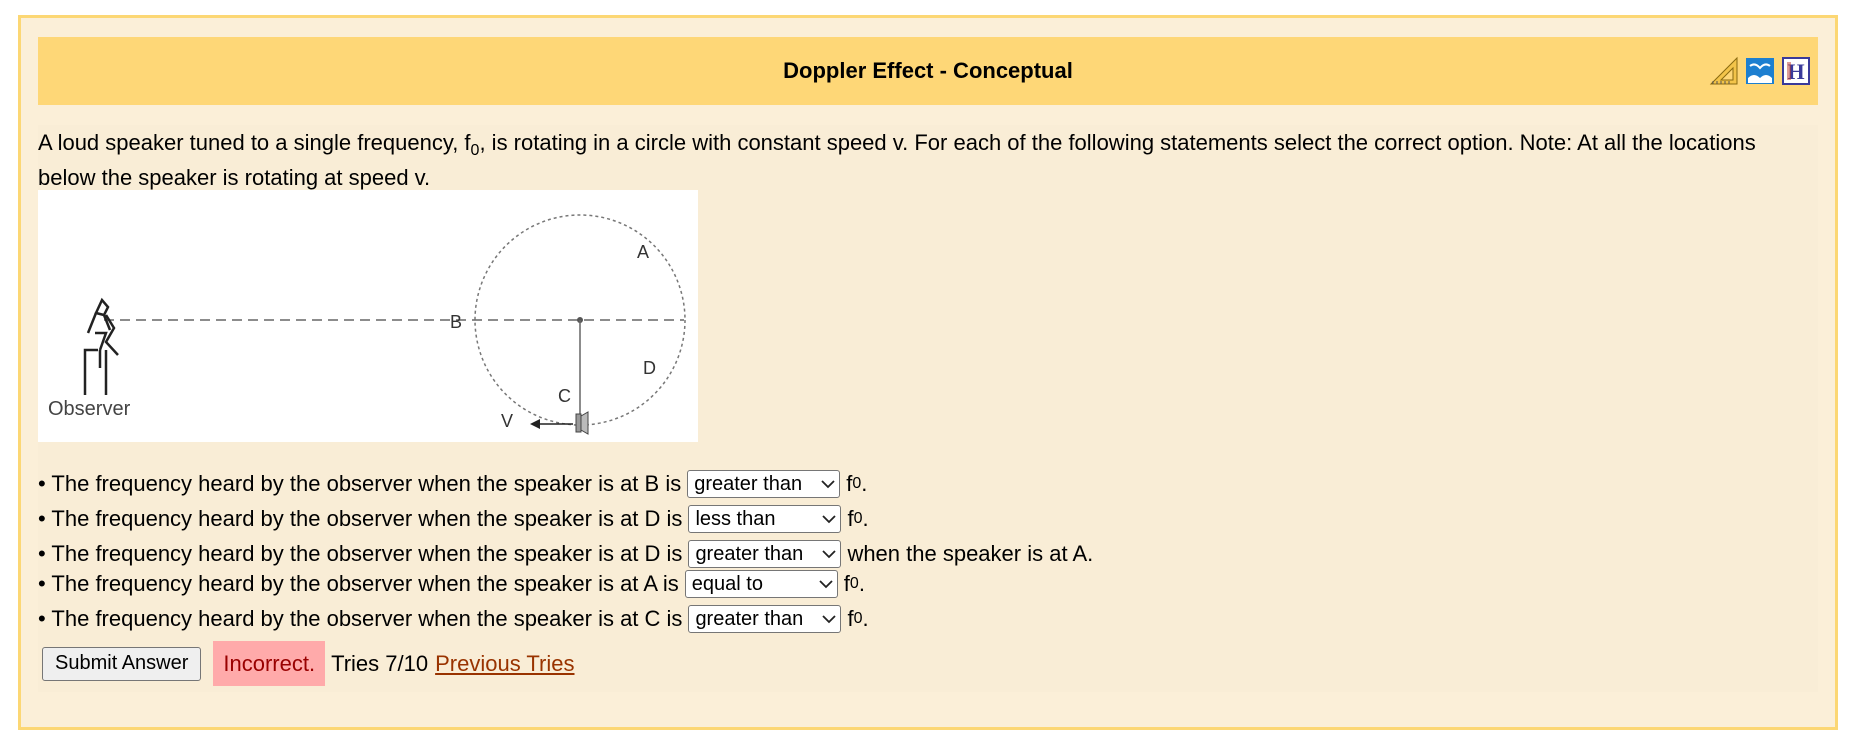 The width and height of the screenshot is (1857, 741). I want to click on answer-select-3: greater than, so click(765, 554).